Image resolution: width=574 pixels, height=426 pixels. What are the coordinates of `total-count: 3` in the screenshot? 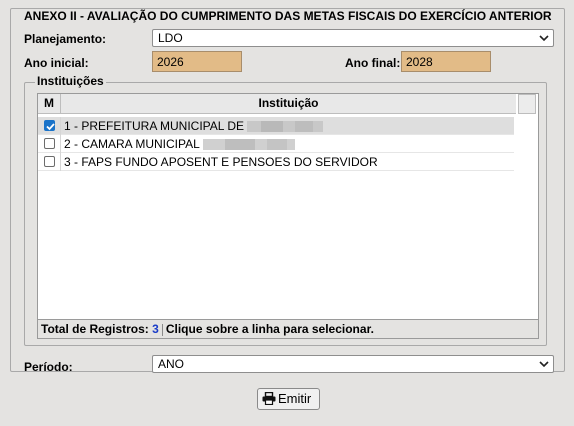 It's located at (155, 329).